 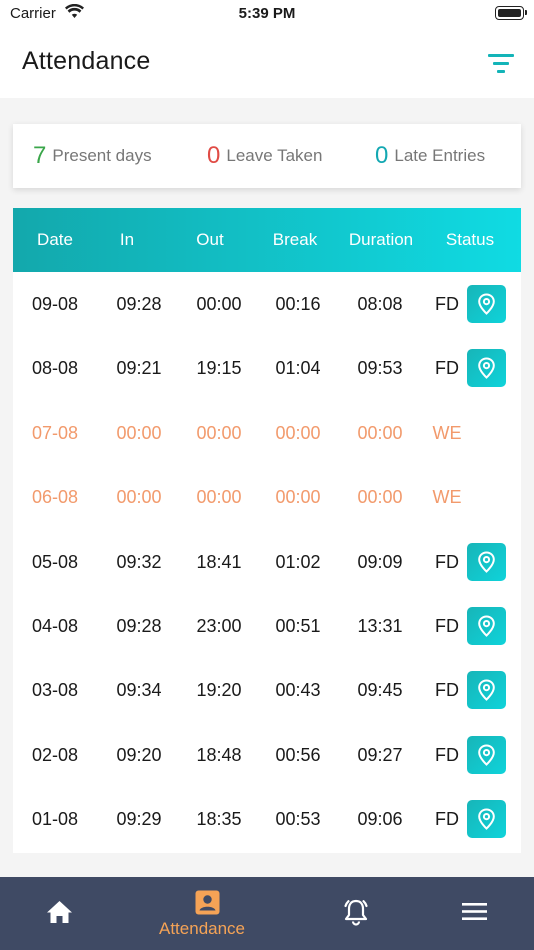 I want to click on leave-taken-label: Leave Taken, so click(x=274, y=155).